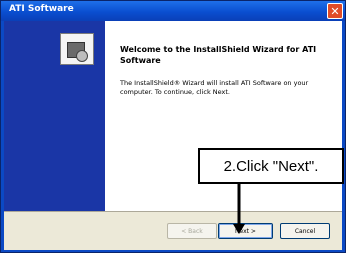 Image resolution: width=346 pixels, height=253 pixels. Describe the element at coordinates (173, 11) in the screenshot. I see `title-bar: ATI Software ✕` at that location.